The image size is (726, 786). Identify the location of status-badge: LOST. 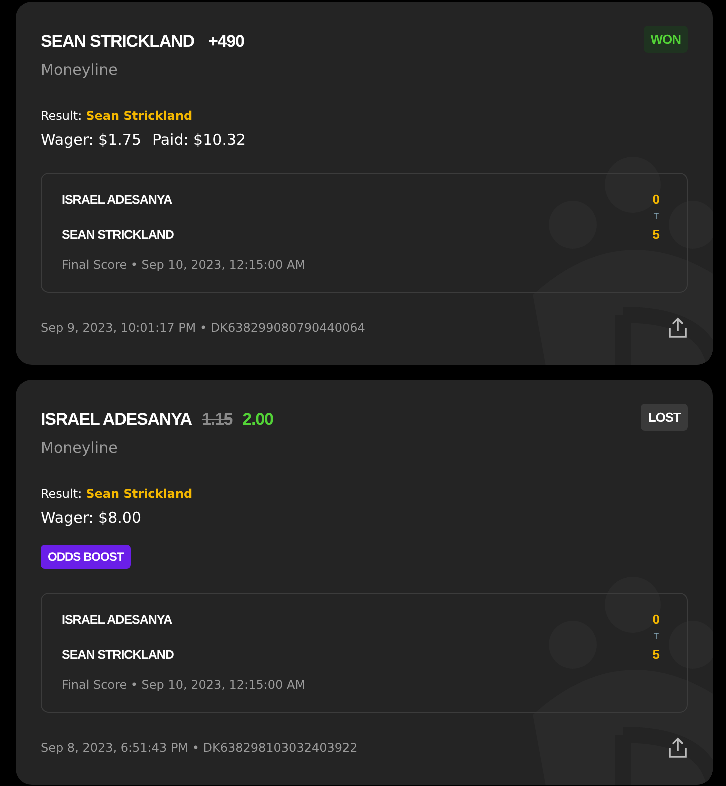
(664, 417).